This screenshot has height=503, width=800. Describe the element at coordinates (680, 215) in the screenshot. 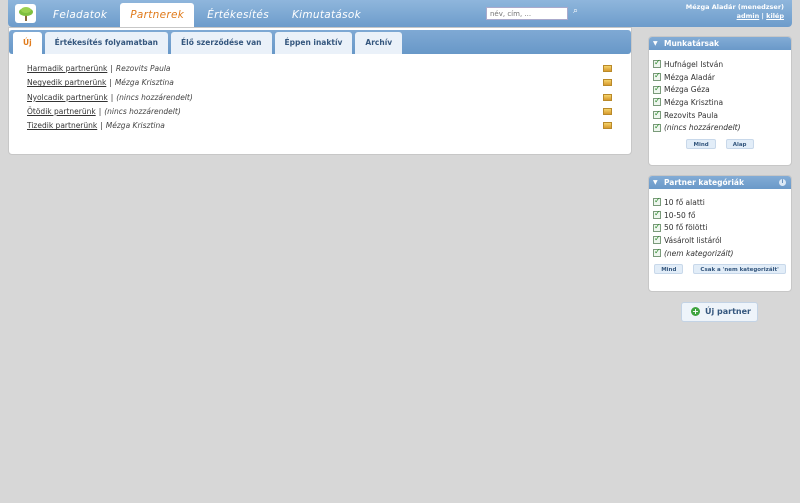

I see `checkbox-label: 10-50 fő` at that location.